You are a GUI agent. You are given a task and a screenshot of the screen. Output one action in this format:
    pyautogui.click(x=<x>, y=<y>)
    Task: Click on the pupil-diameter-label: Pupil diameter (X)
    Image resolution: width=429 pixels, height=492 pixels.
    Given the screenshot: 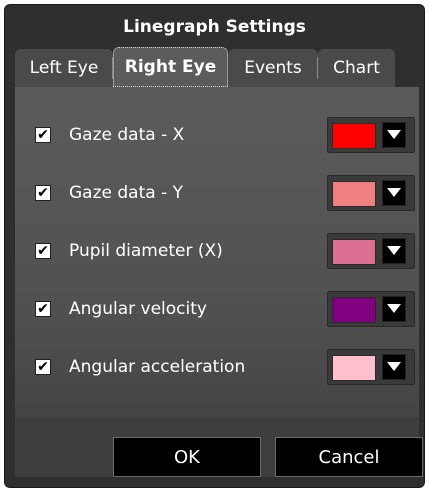 What is the action you would take?
    pyautogui.click(x=146, y=251)
    